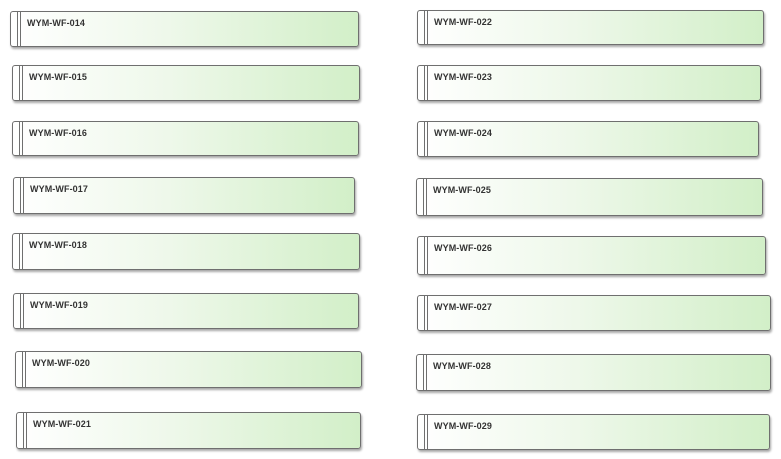  What do you see at coordinates (59, 305) in the screenshot?
I see `component-label: WYM-WF-019` at bounding box center [59, 305].